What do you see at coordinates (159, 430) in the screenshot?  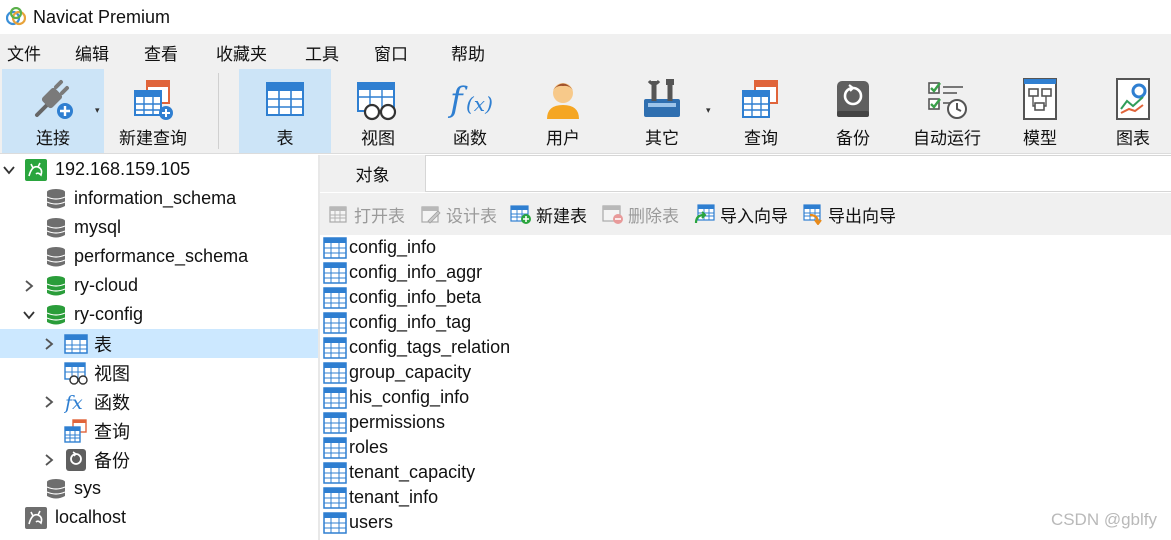 I see `tree-node-queries: 查询` at bounding box center [159, 430].